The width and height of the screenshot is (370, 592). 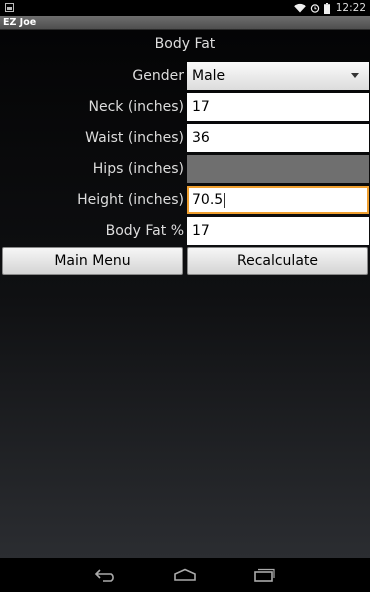 I want to click on dropdown-arrow-icon, so click(x=355, y=75).